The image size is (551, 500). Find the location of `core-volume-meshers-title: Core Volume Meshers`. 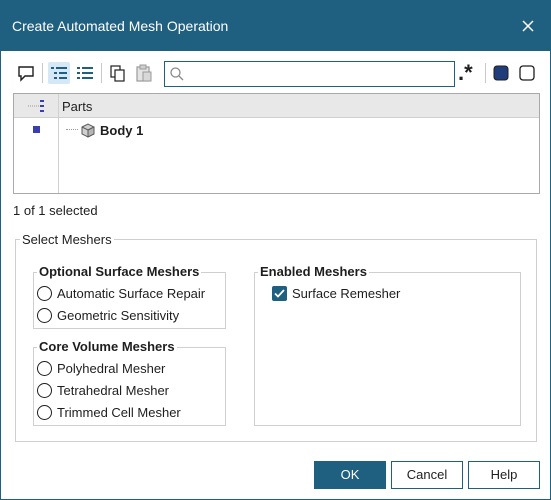

core-volume-meshers-title: Core Volume Meshers is located at coordinates (107, 346).